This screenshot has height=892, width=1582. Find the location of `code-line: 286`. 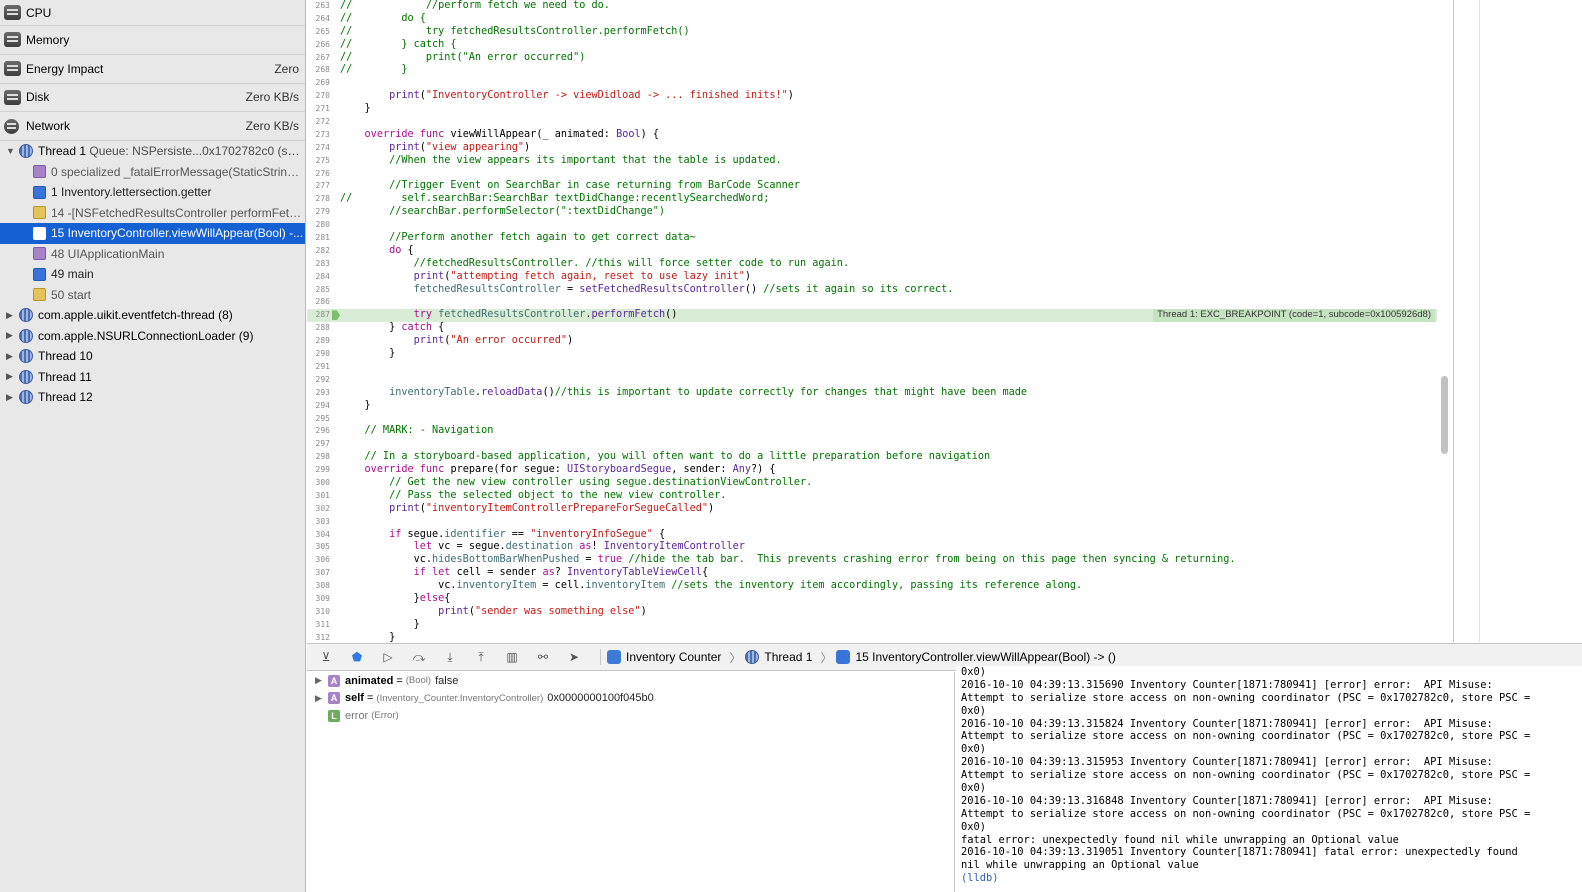

code-line: 286 is located at coordinates (880, 302).